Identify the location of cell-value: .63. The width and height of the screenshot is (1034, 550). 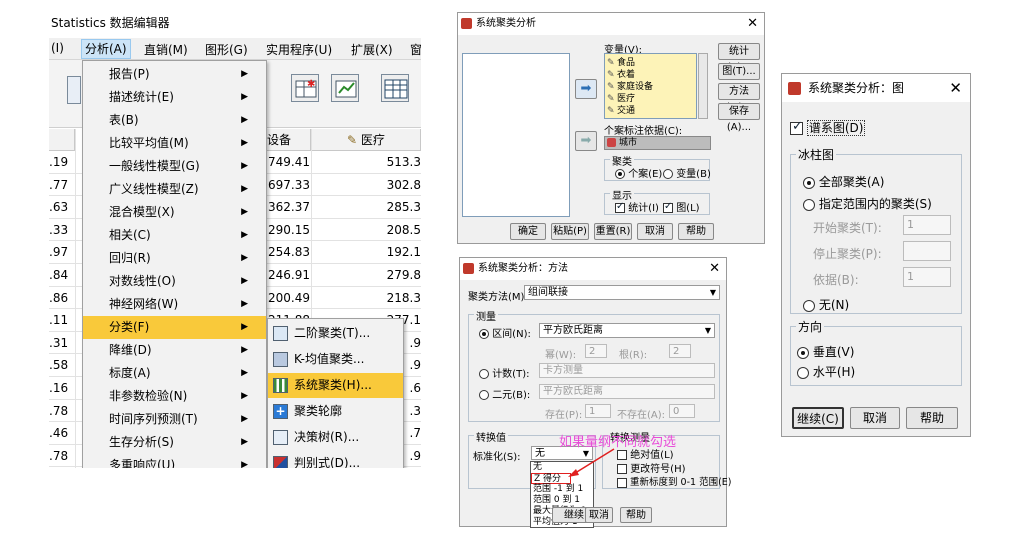
(58, 207).